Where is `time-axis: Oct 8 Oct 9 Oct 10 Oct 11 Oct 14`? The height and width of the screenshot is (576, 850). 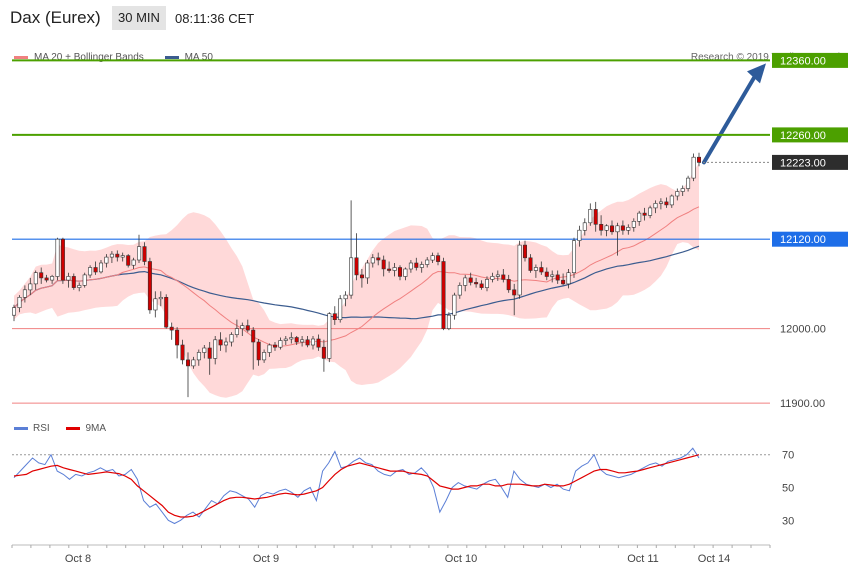 time-axis: Oct 8 Oct 9 Oct 10 Oct 11 Oct 14 is located at coordinates (391, 554).